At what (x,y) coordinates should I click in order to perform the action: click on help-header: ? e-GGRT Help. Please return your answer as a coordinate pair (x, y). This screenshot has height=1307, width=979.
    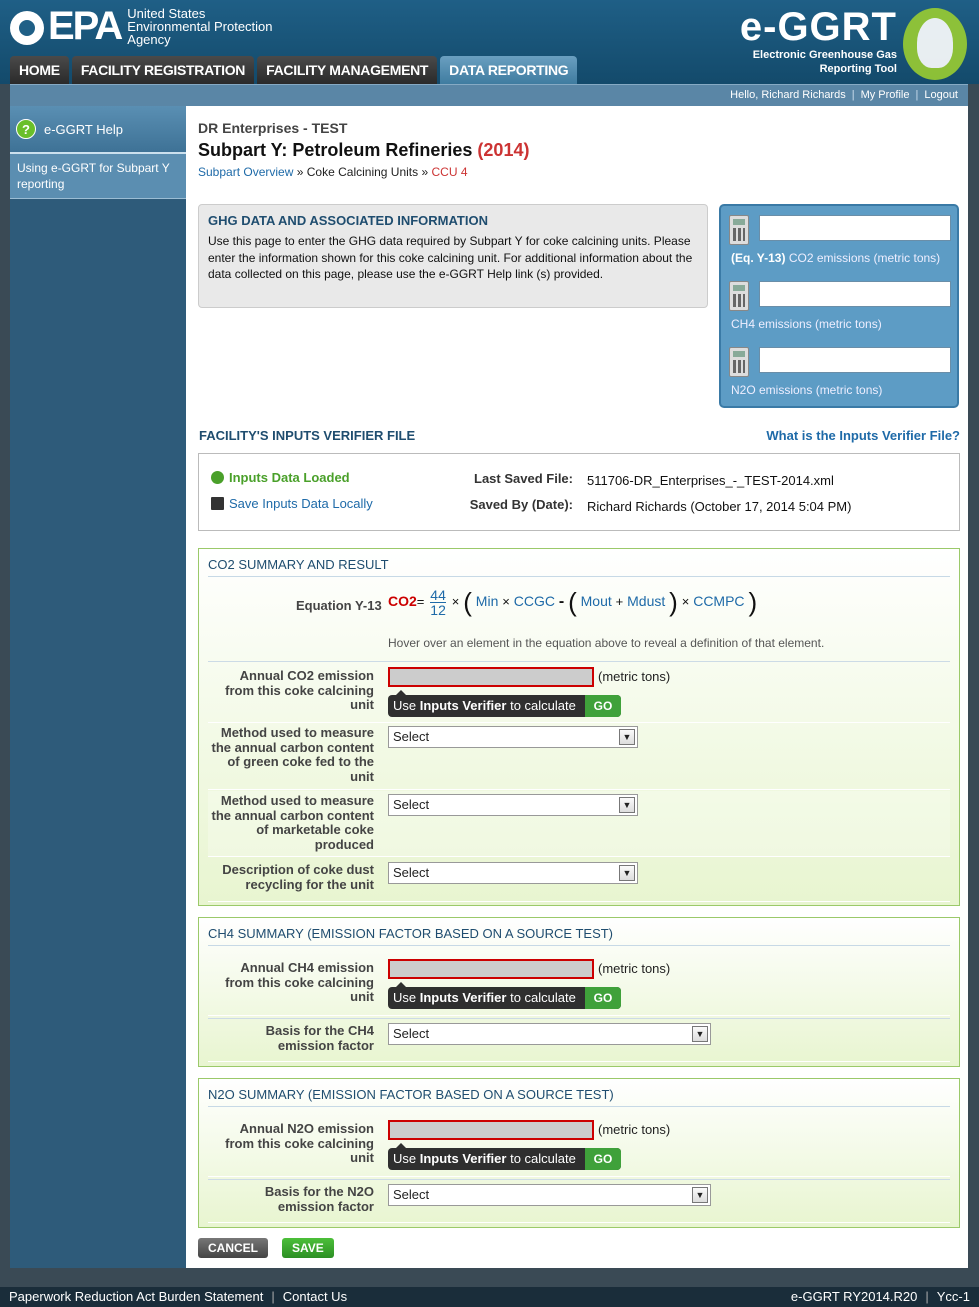
    Looking at the image, I should click on (98, 130).